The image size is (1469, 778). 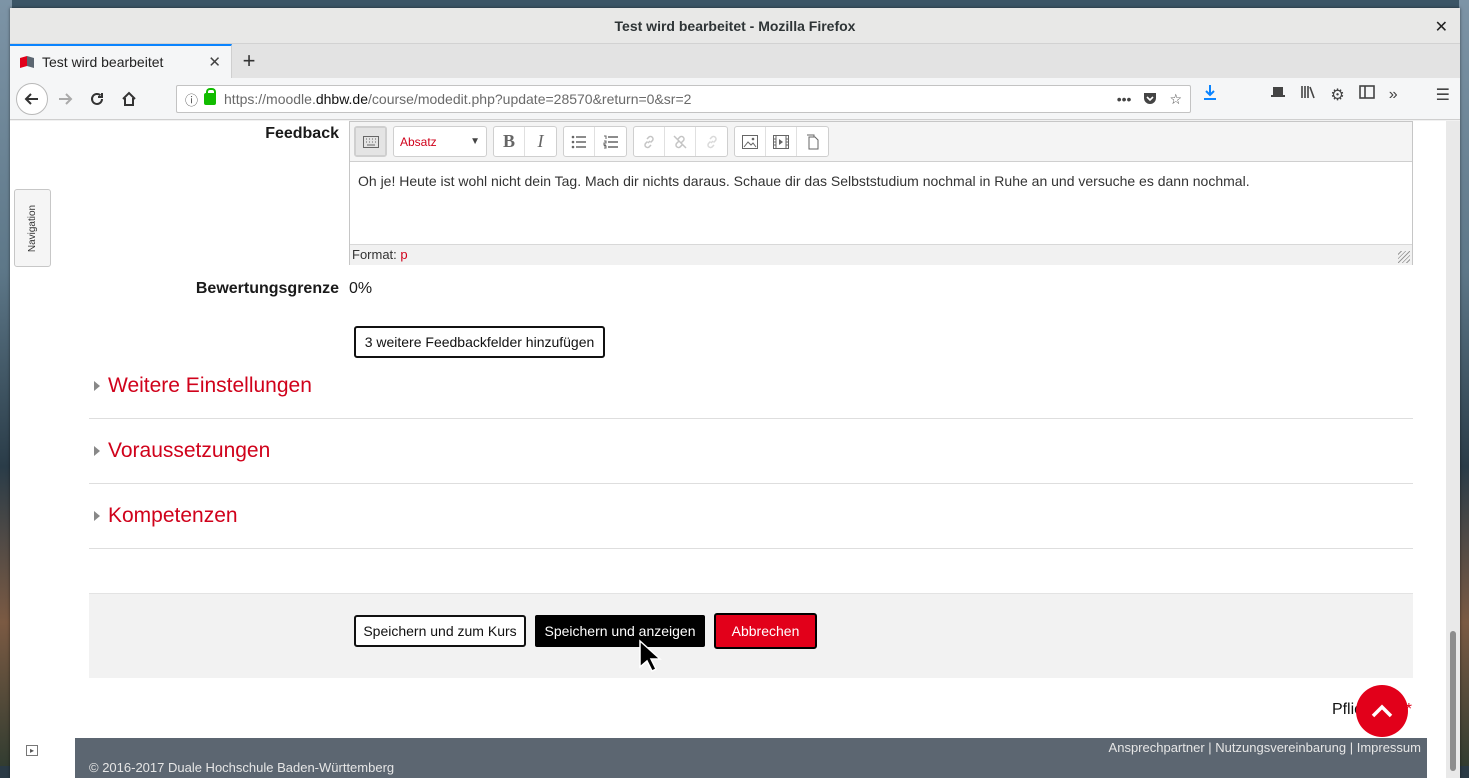 What do you see at coordinates (27, 62) in the screenshot?
I see `dhbw-favicon-icon` at bounding box center [27, 62].